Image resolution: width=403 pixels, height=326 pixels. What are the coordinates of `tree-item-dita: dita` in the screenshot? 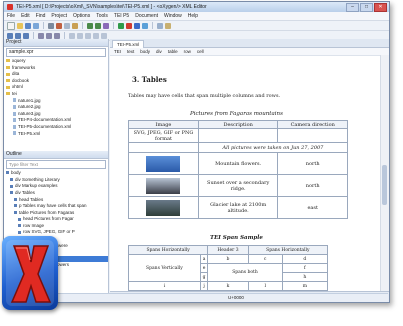 It's located at (57, 74).